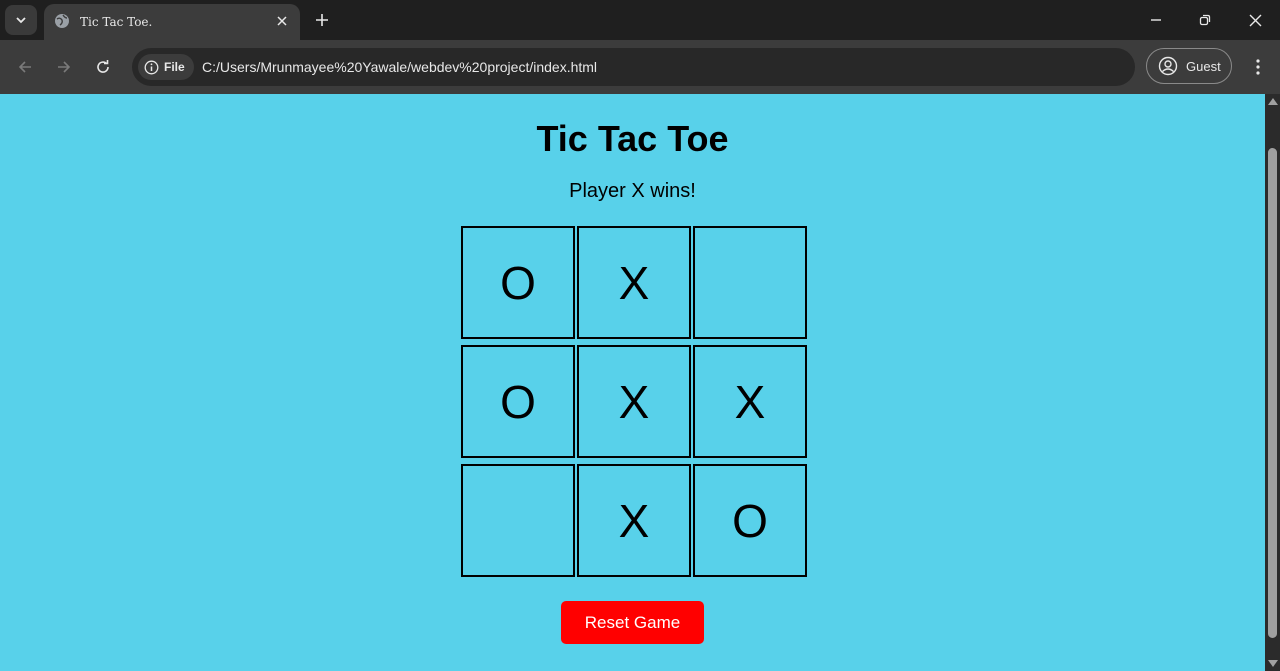  What do you see at coordinates (174, 67) in the screenshot?
I see `site-info-label: File` at bounding box center [174, 67].